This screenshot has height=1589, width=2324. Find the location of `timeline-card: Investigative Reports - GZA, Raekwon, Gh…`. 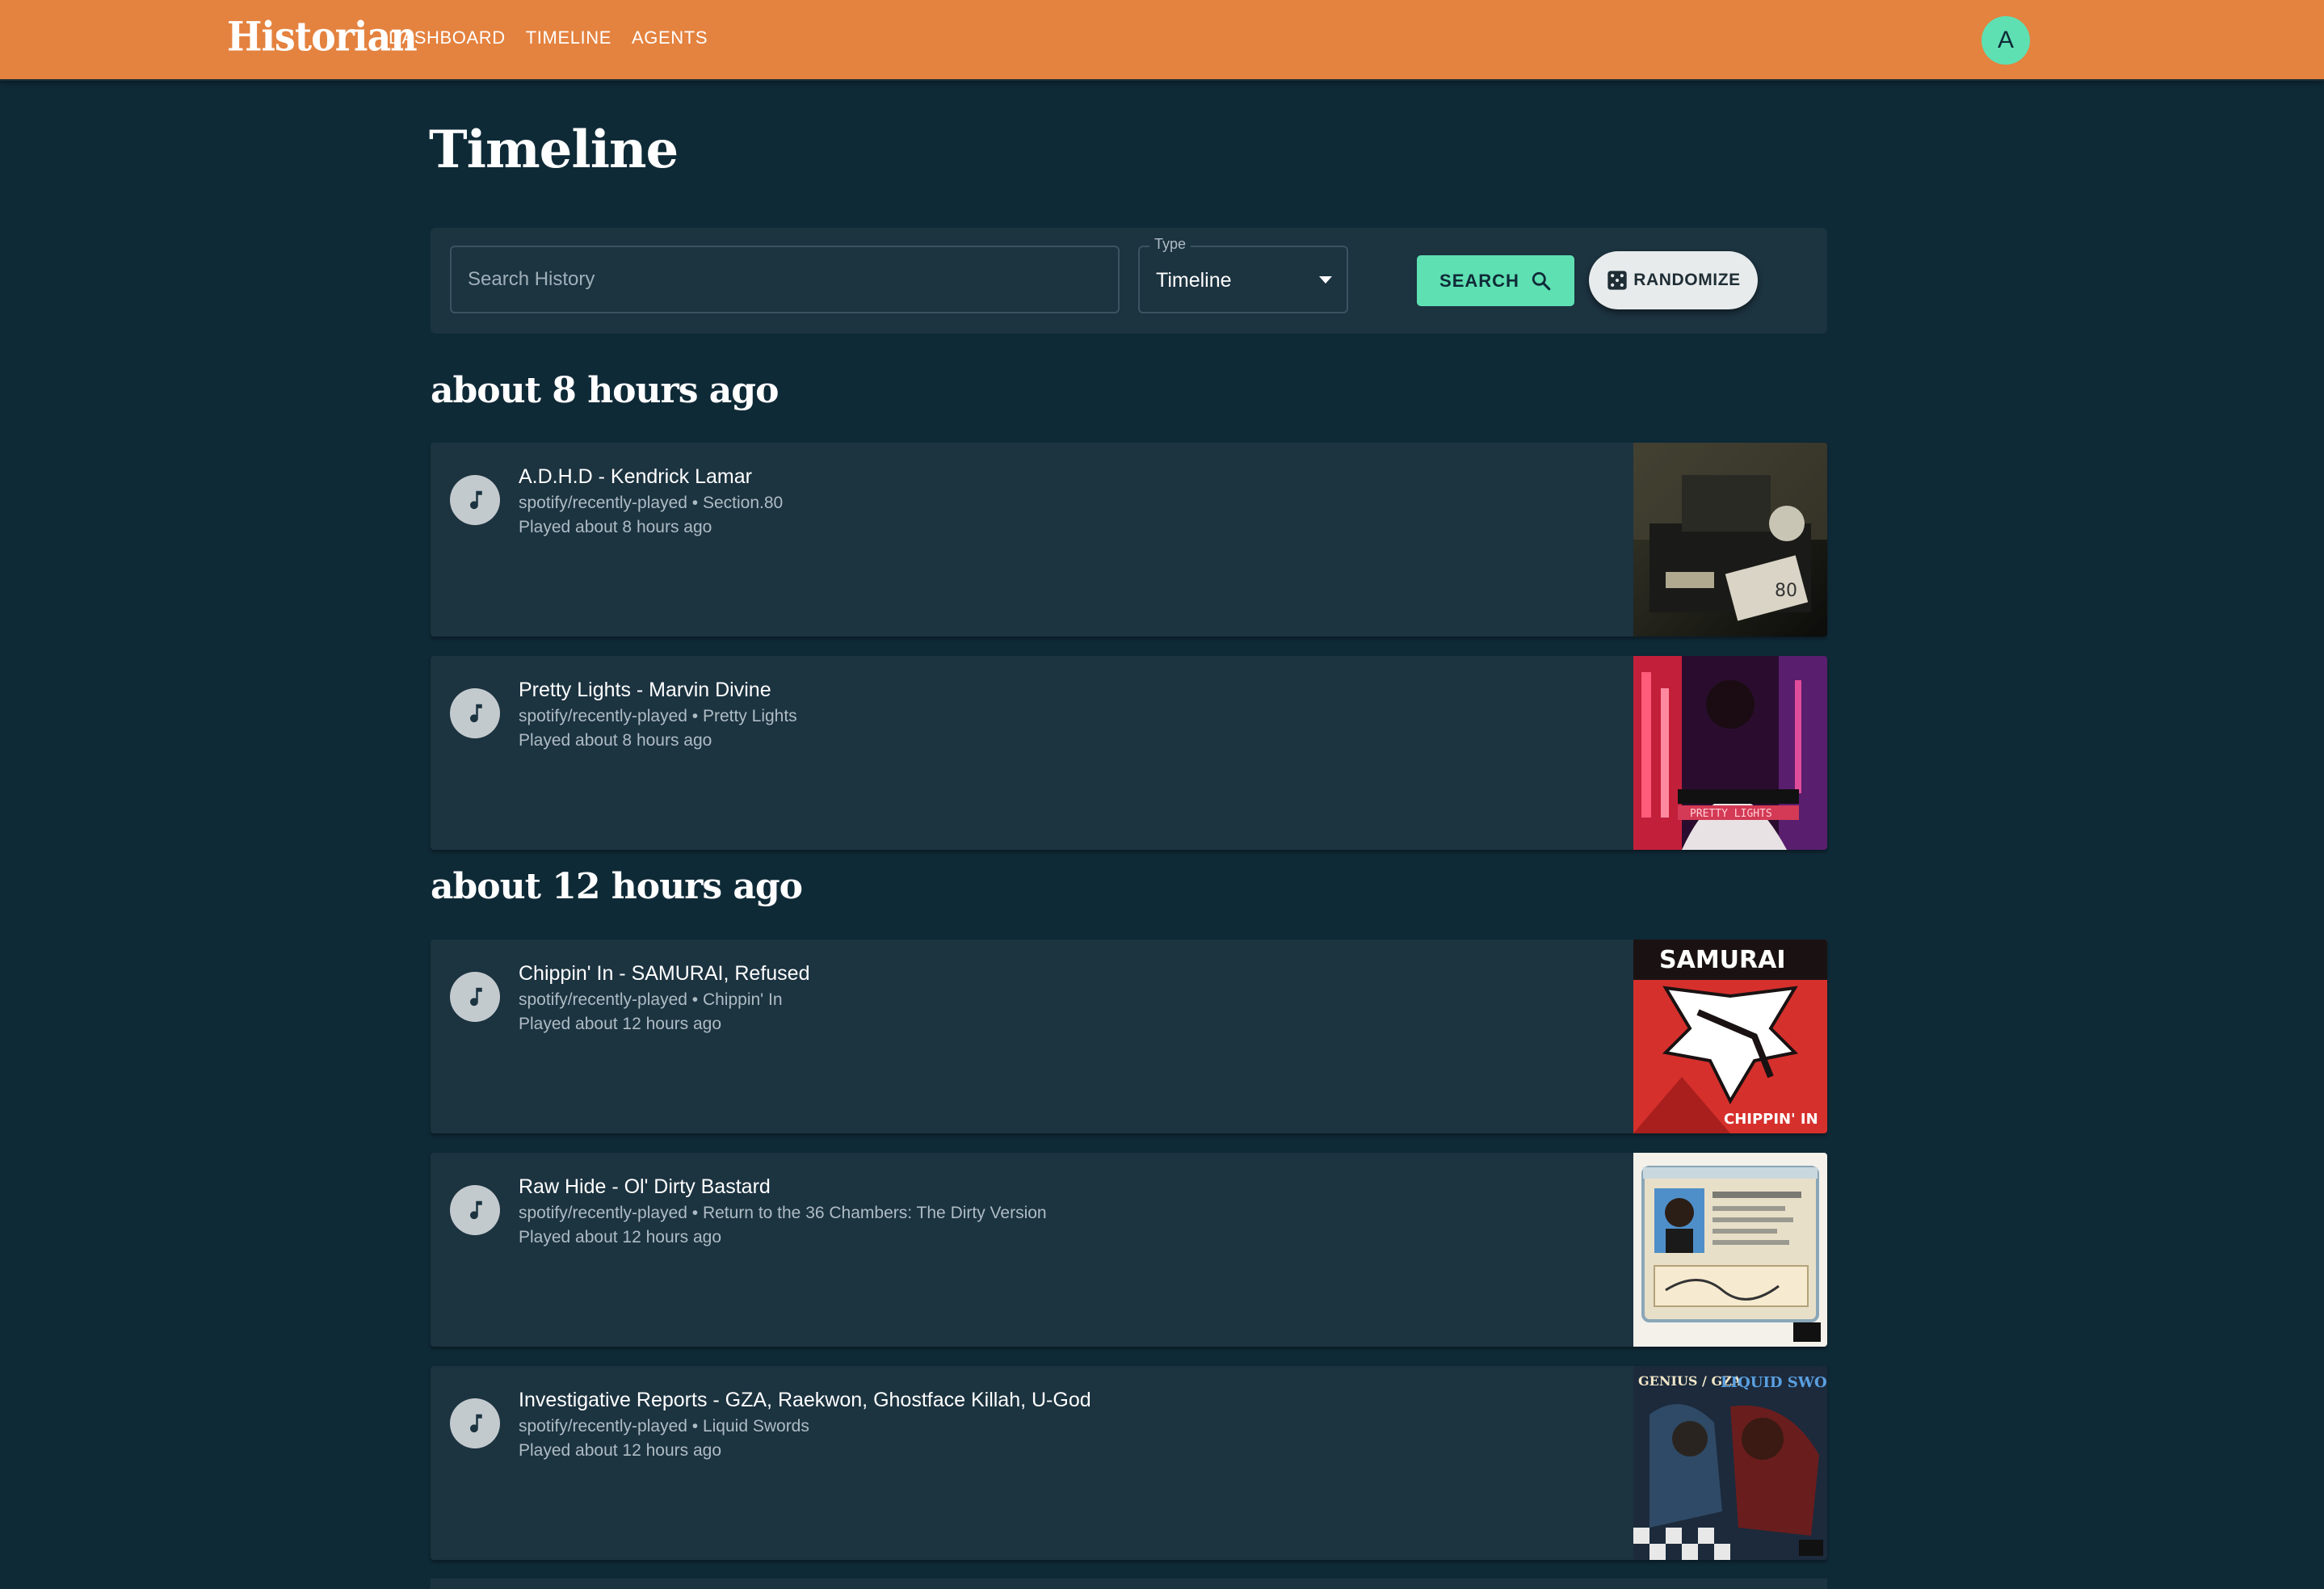

timeline-card: Investigative Reports - GZA, Raekwon, Gh… is located at coordinates (1129, 1463).